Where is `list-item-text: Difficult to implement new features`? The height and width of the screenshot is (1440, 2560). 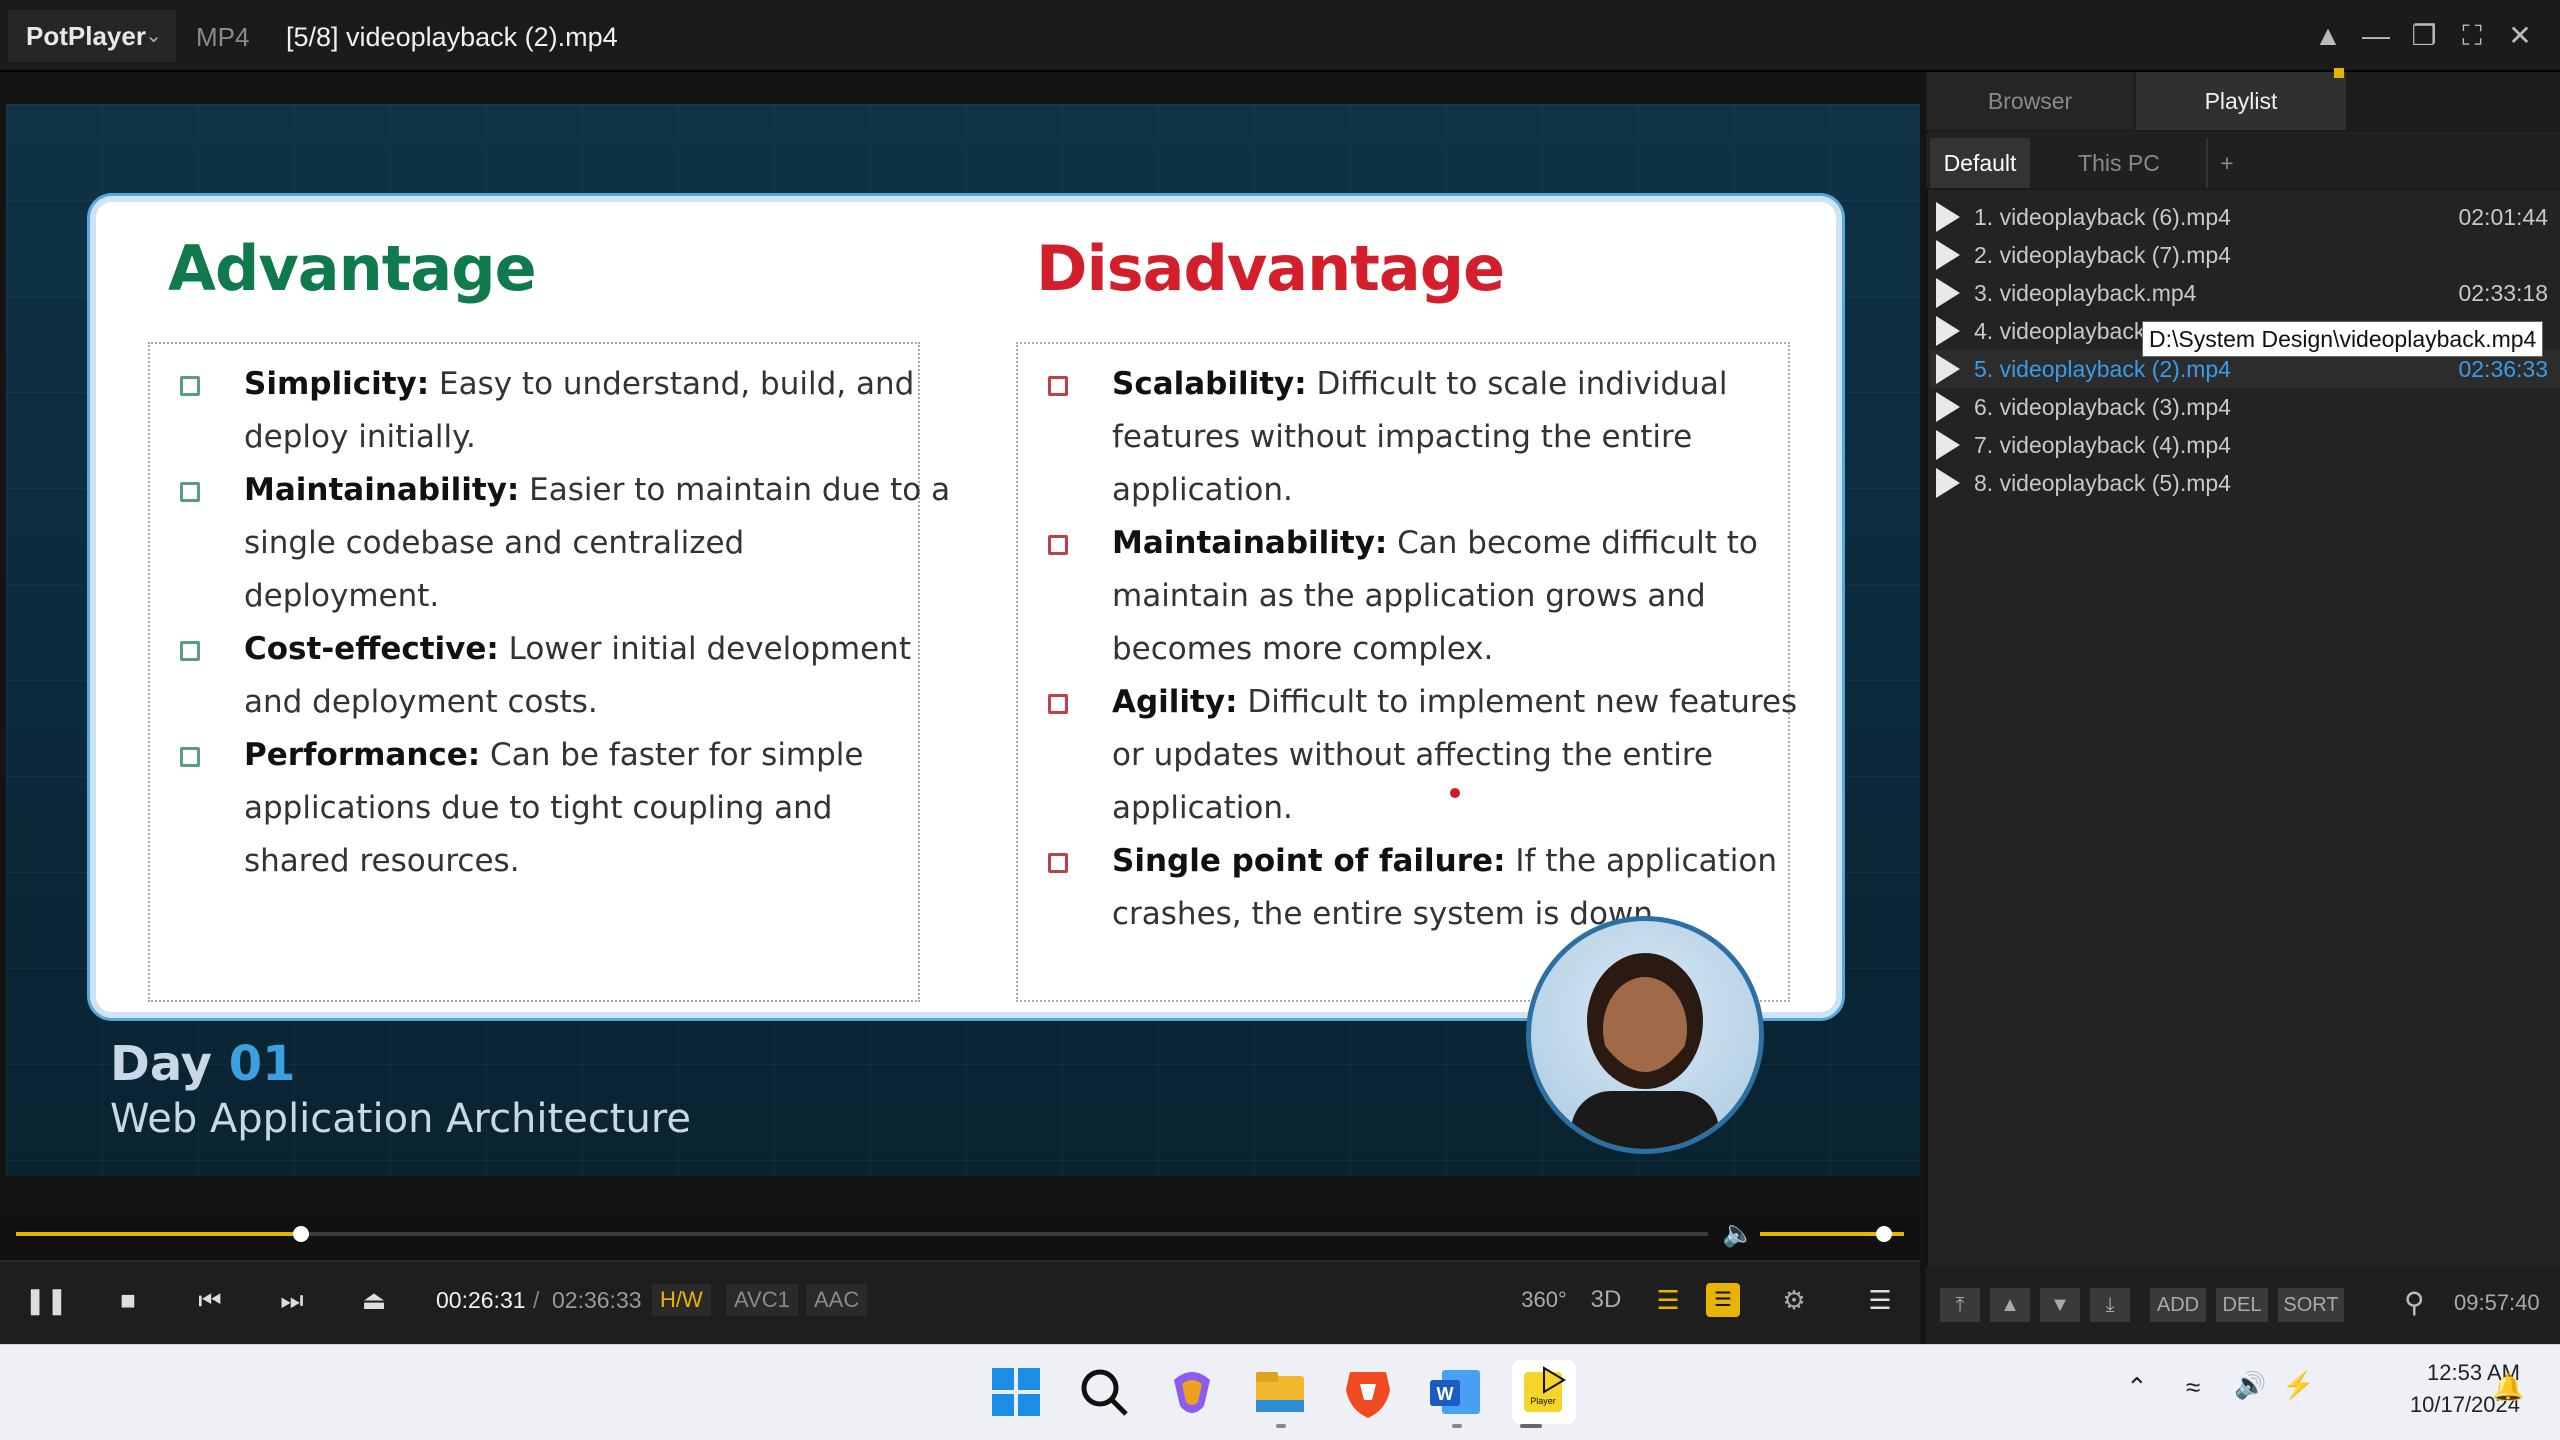
list-item-text: Difficult to implement new features is located at coordinates (1517, 702).